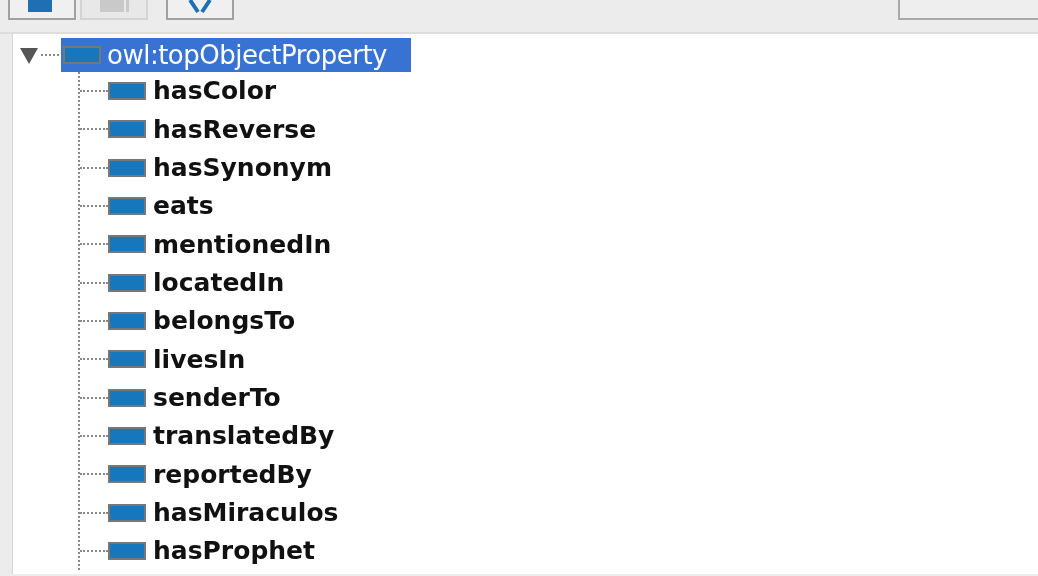 The height and width of the screenshot is (576, 1038). I want to click on property-label: belongsTo, so click(224, 321).